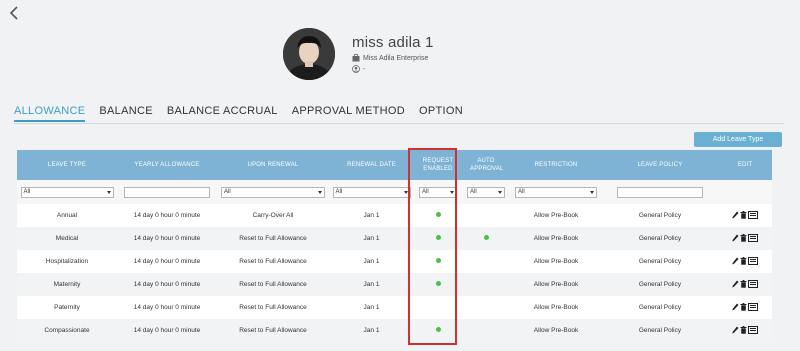 This screenshot has width=800, height=351. I want to click on tab-balance-accrual: BALANCE ACCRUAL, so click(222, 113).